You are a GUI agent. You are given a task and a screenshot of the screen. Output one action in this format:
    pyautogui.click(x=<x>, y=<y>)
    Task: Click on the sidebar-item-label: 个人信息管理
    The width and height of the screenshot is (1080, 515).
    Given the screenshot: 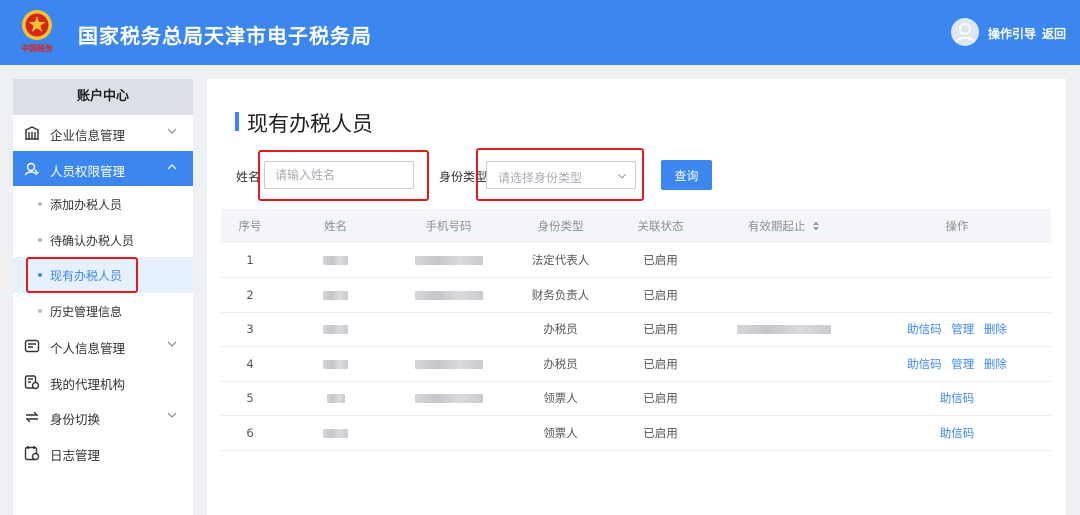 What is the action you would take?
    pyautogui.click(x=88, y=348)
    